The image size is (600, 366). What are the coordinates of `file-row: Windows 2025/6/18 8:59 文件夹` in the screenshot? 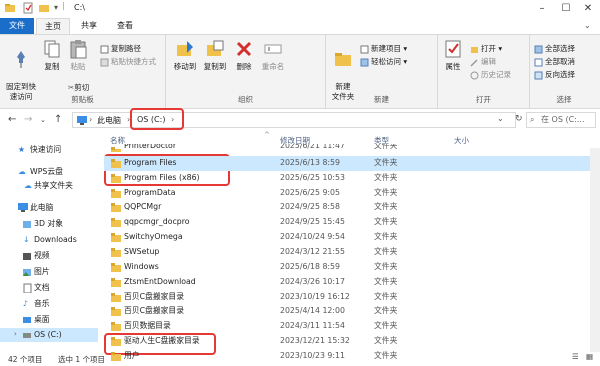 It's located at (347, 267).